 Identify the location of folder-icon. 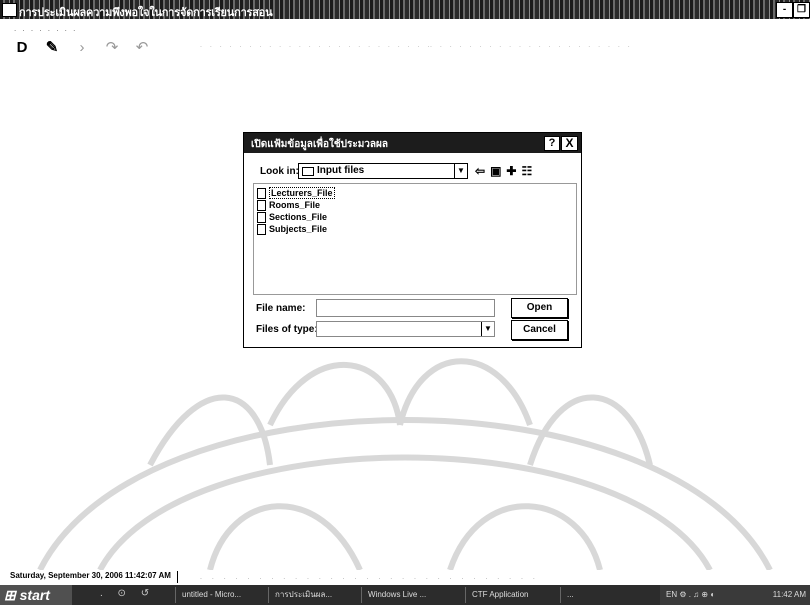
(308, 171).